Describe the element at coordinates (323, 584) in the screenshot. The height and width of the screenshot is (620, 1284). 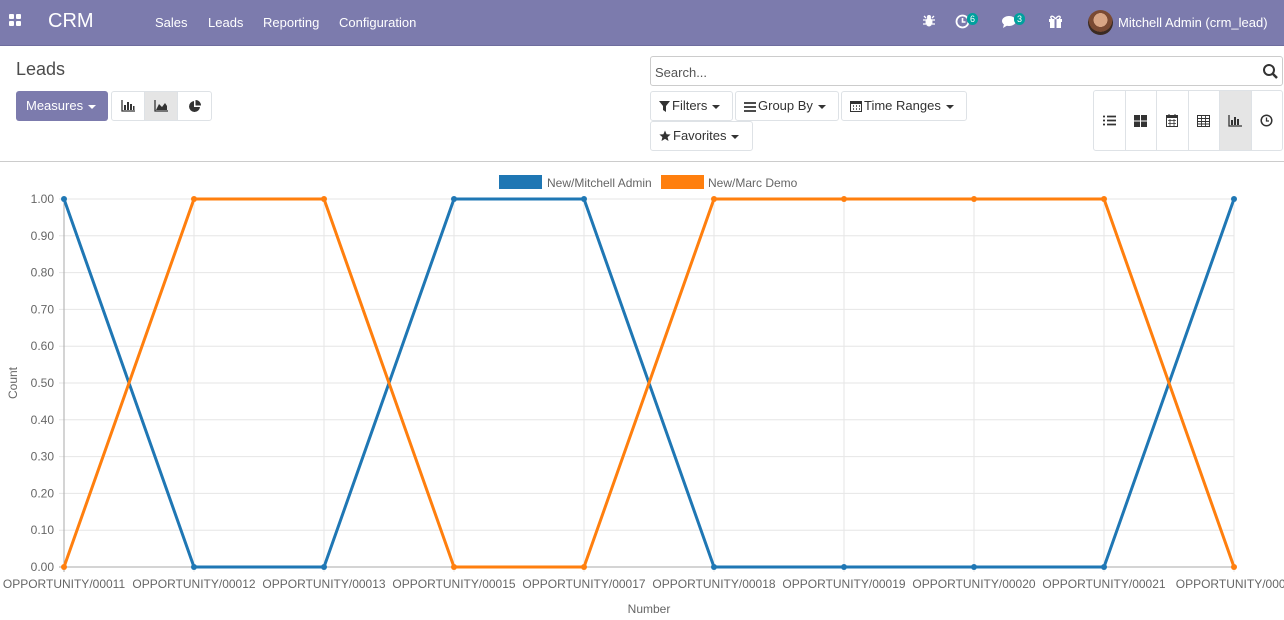
I see `x-tick-label: OPPORTUNITY/00013` at that location.